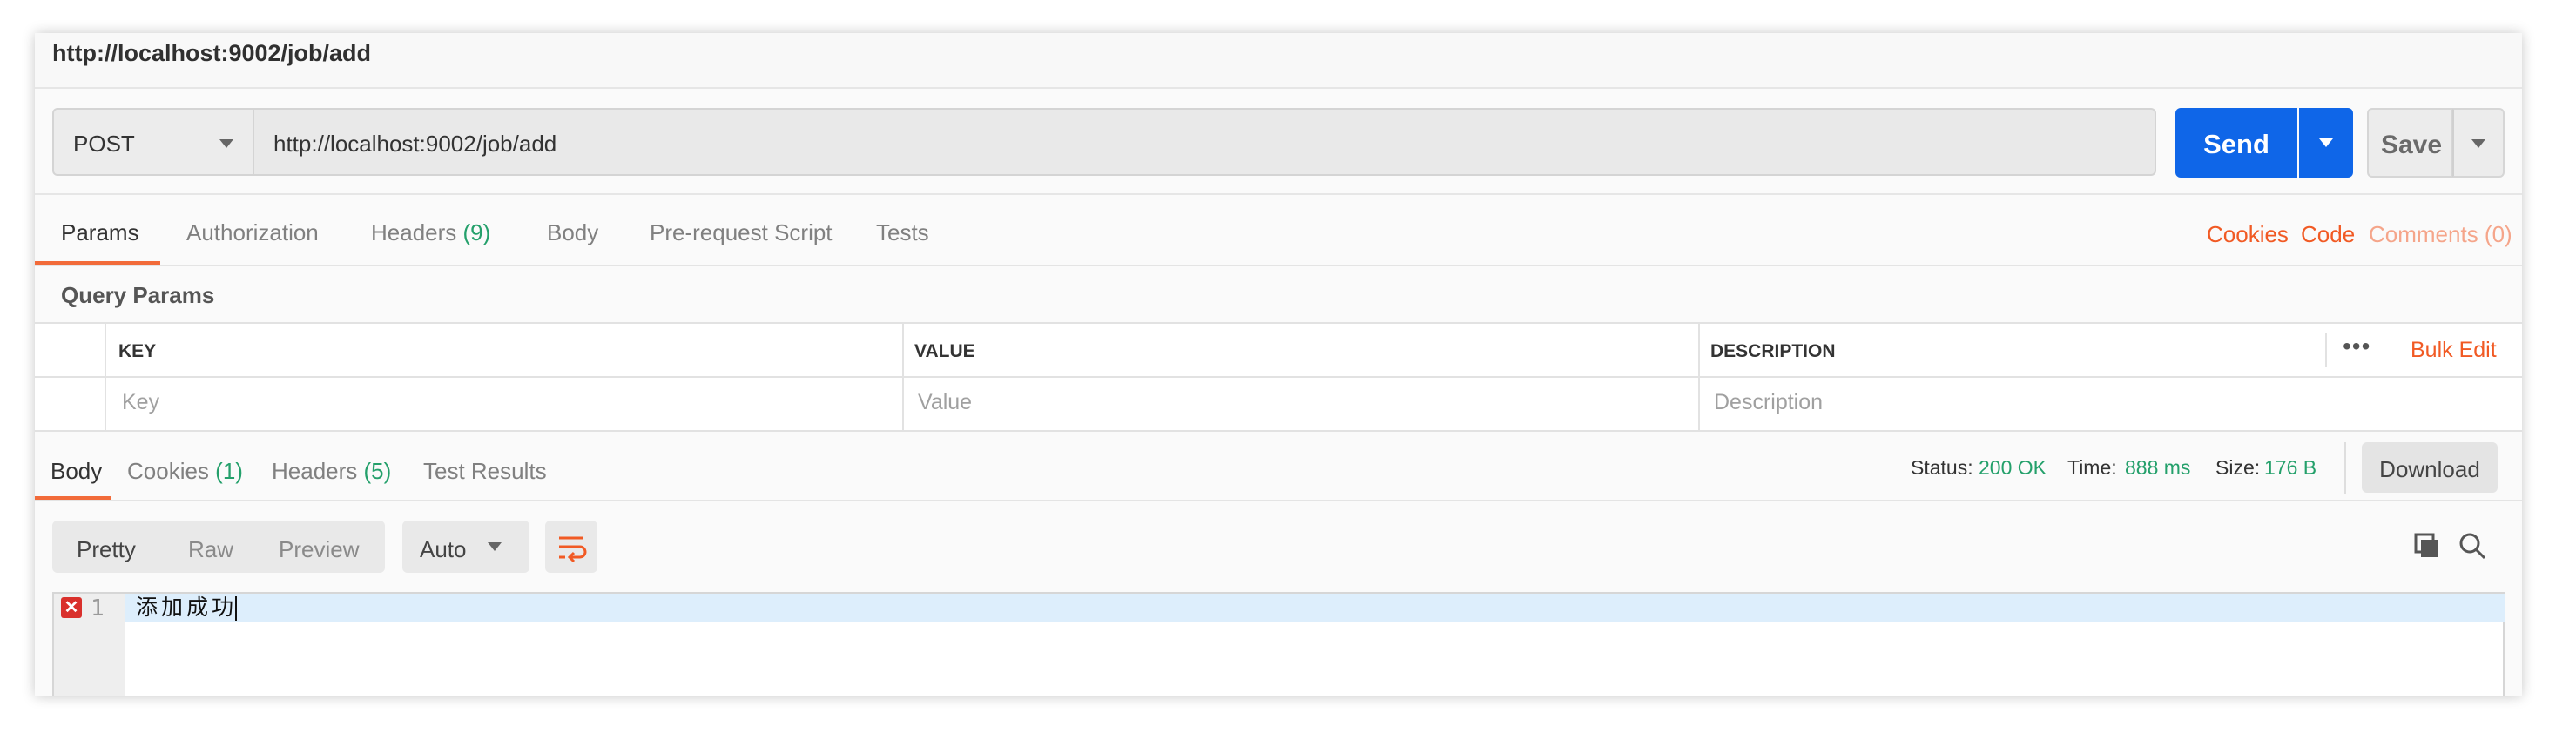 Image resolution: width=2576 pixels, height=733 pixels. I want to click on tab-label: Tests, so click(902, 232).